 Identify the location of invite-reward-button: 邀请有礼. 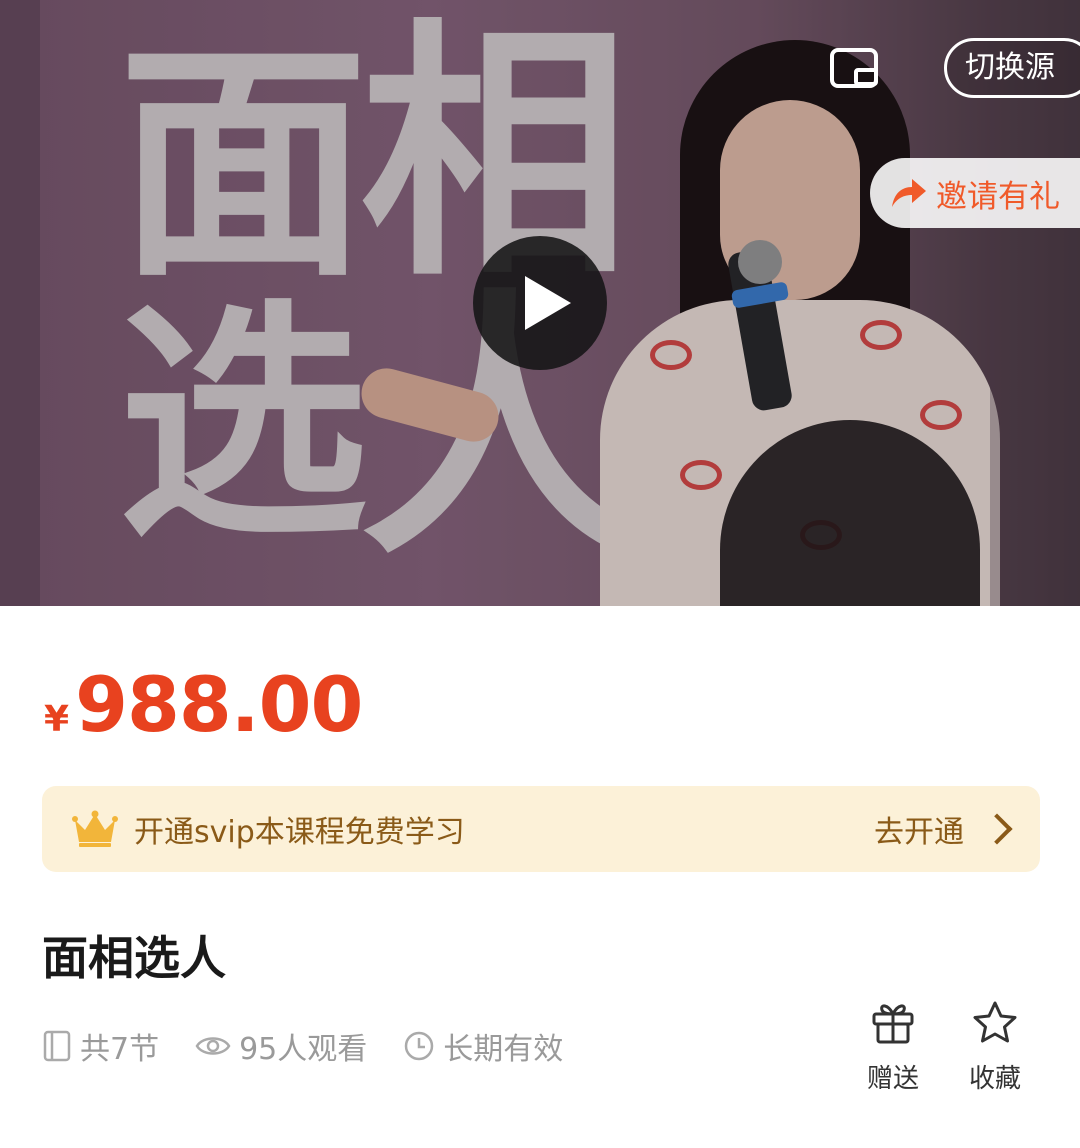
(975, 193).